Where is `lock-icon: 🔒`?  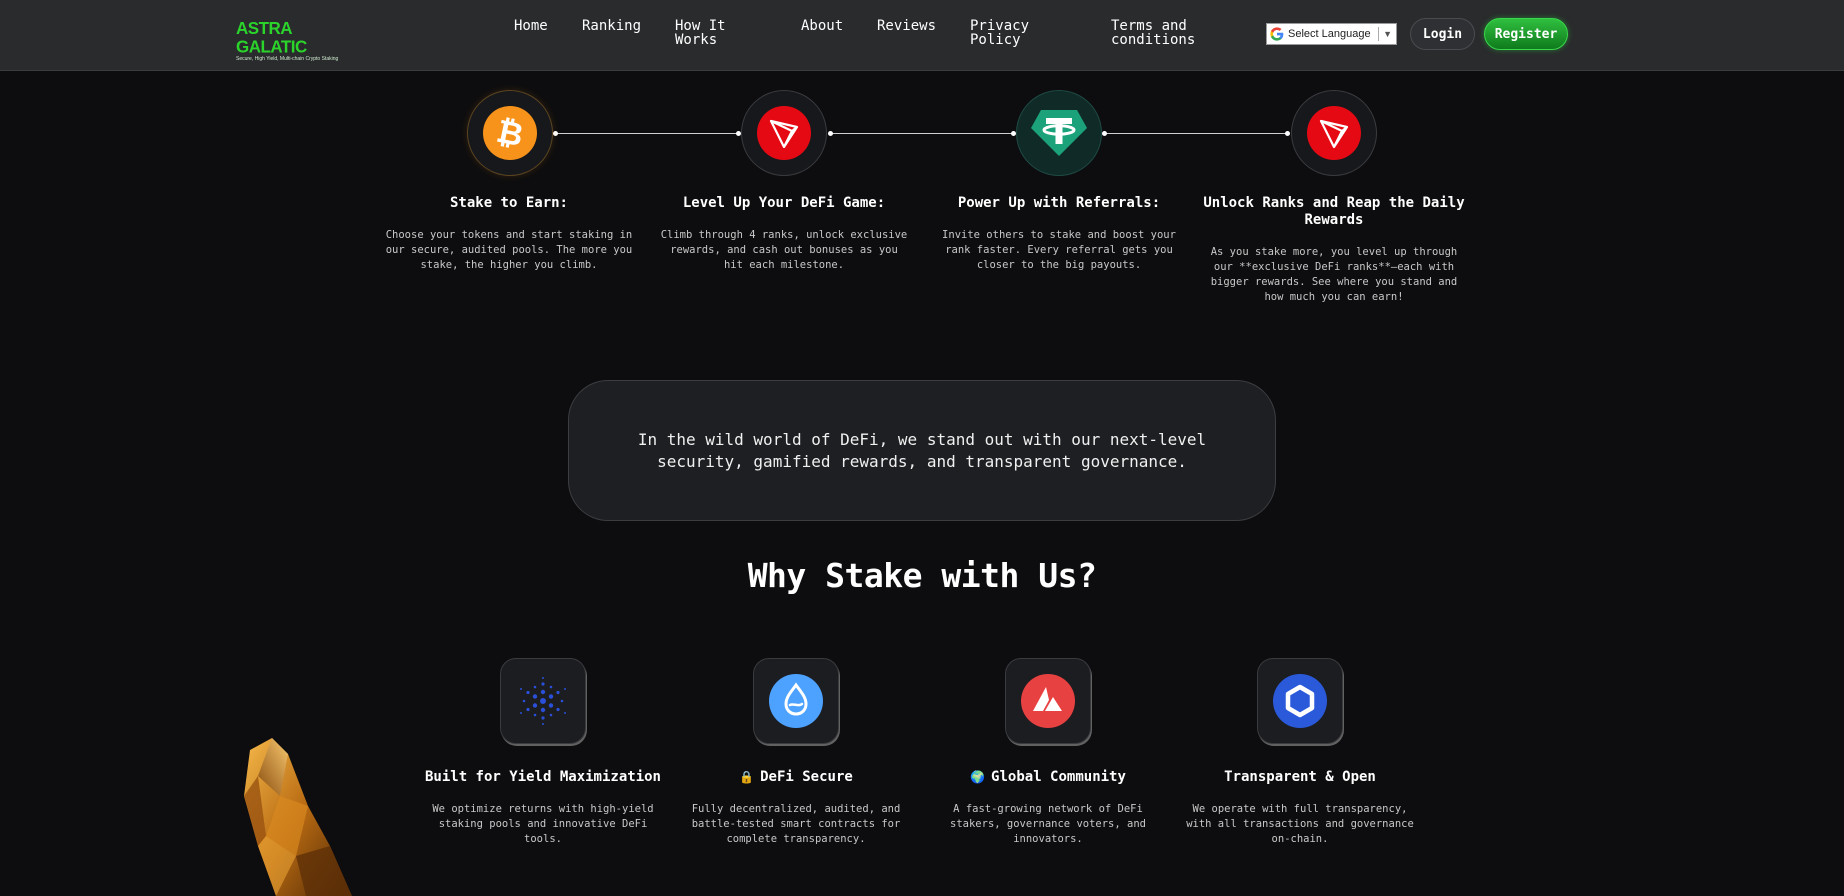 lock-icon: 🔒 is located at coordinates (747, 777).